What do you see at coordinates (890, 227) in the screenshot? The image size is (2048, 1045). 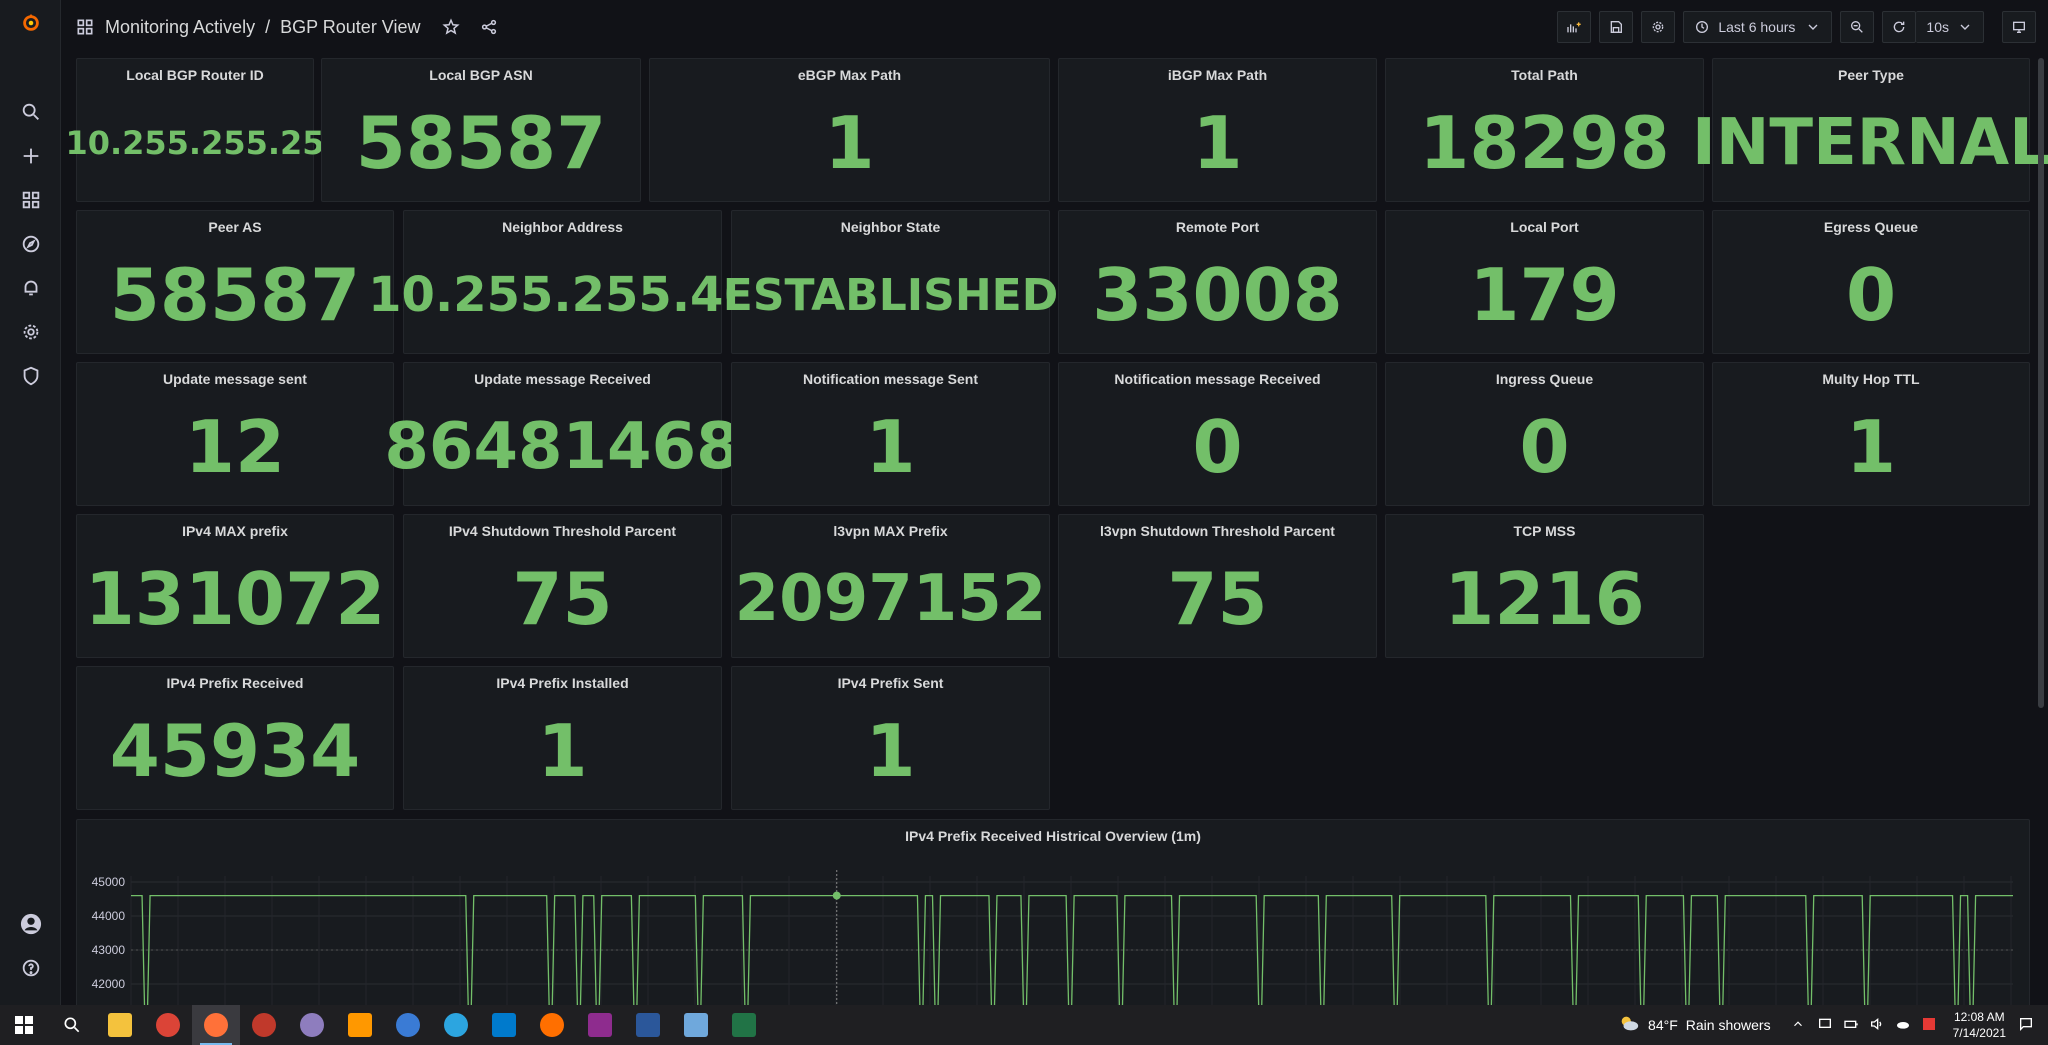 I see `stat-panel-title: Neighbor State` at bounding box center [890, 227].